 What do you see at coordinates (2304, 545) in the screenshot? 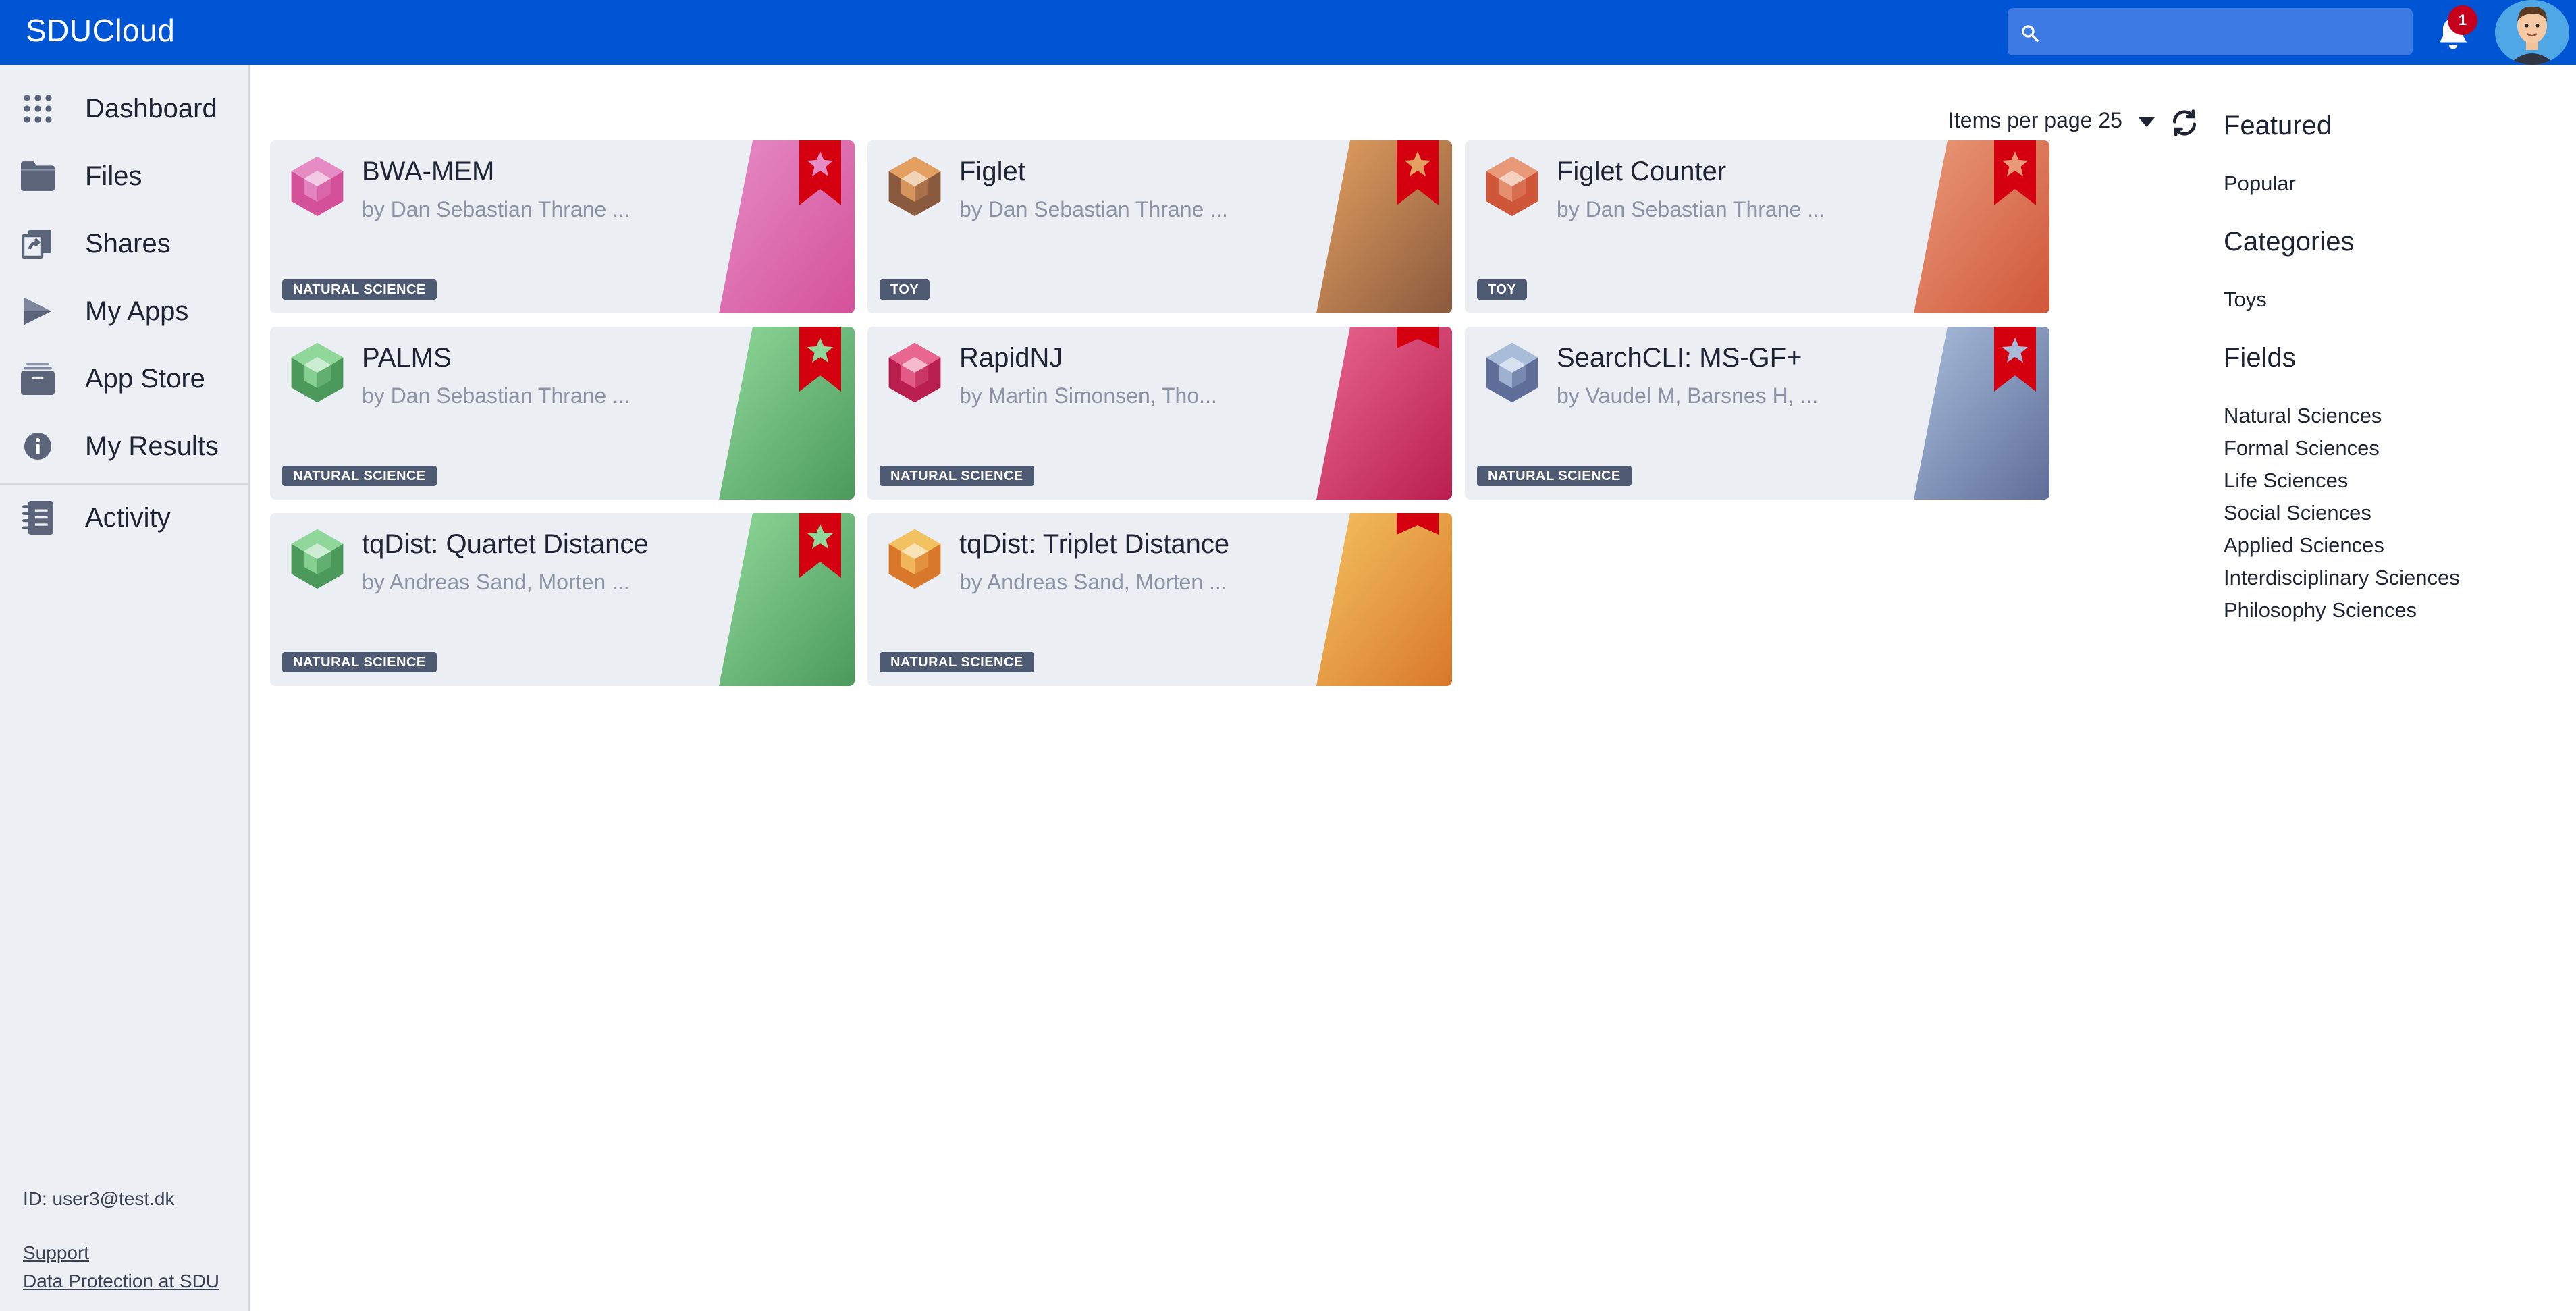
I see `field-link-applied-sciences: Applied Sciences` at bounding box center [2304, 545].